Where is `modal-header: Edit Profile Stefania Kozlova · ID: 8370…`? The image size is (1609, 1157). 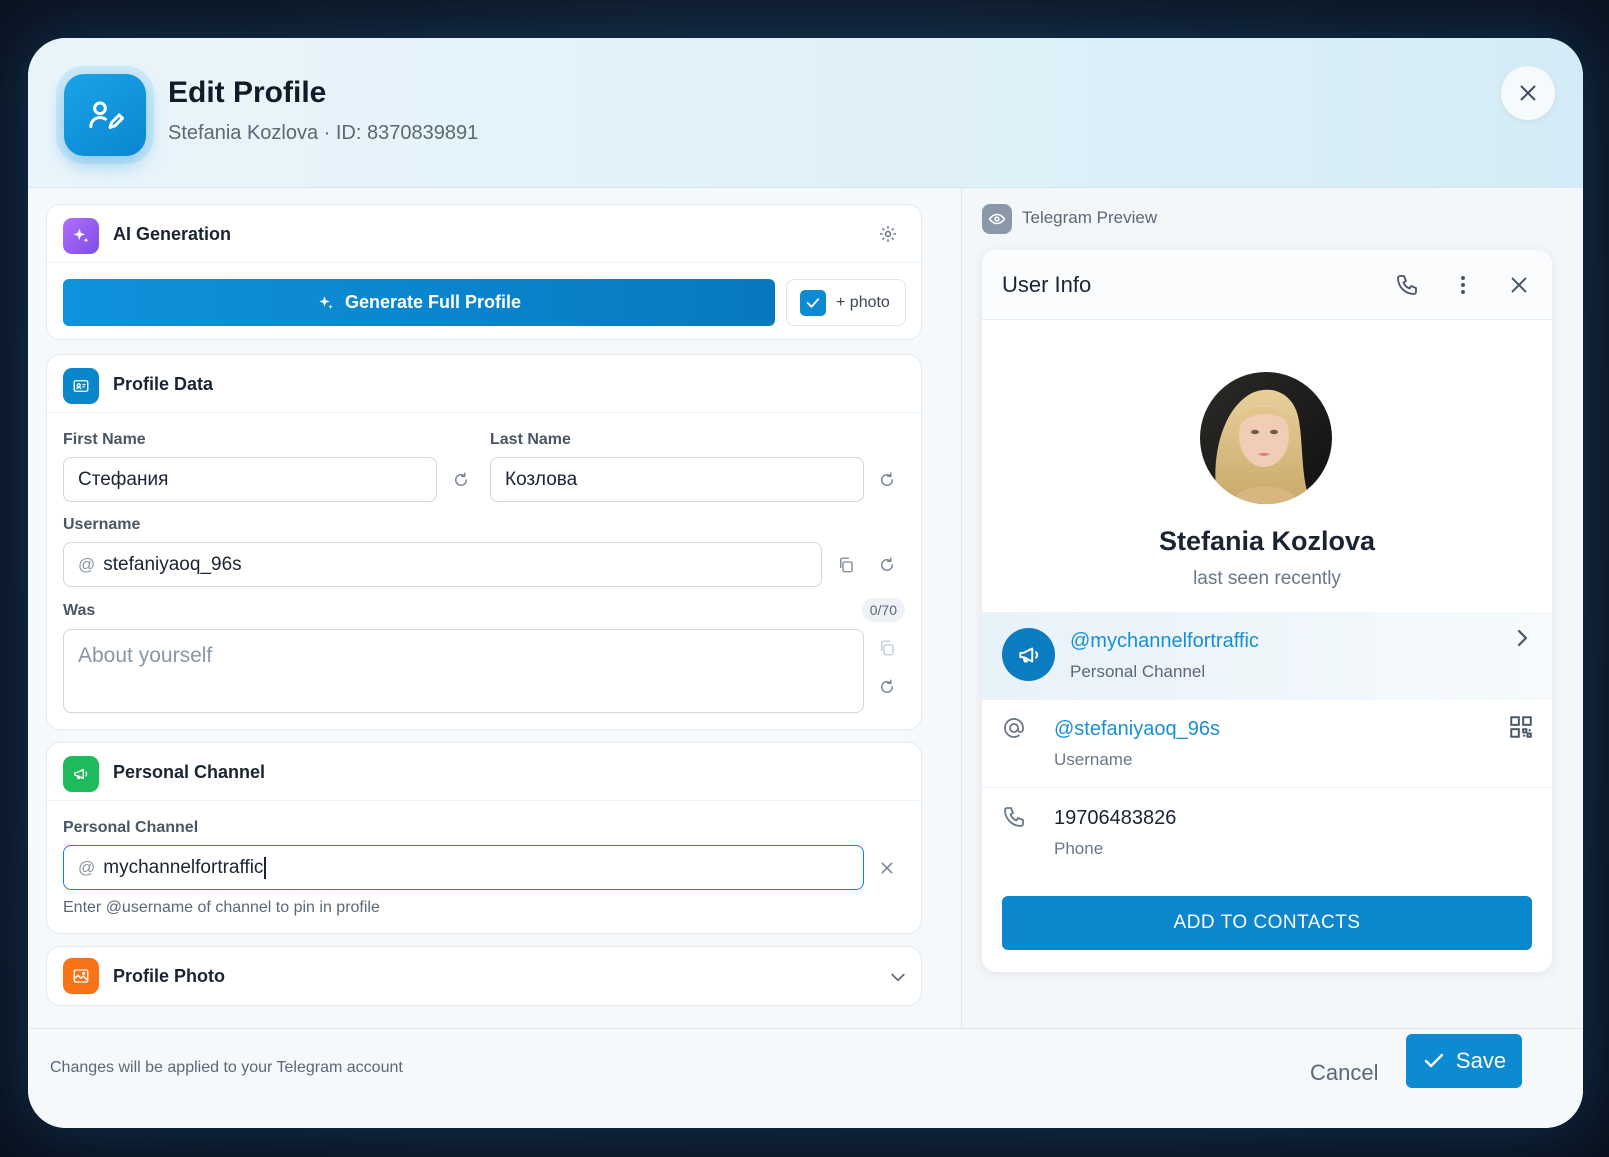
modal-header: Edit Profile Stefania Kozlova · ID: 8370… is located at coordinates (805, 113).